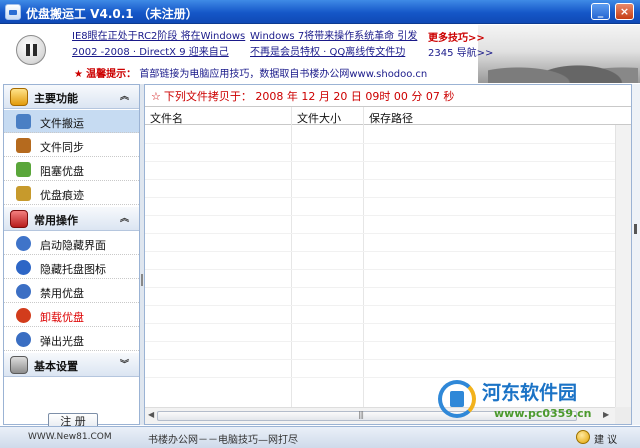 Image resolution: width=640 pixels, height=448 pixels. Describe the element at coordinates (559, 54) in the screenshot. I see `landscape-painting` at that location.